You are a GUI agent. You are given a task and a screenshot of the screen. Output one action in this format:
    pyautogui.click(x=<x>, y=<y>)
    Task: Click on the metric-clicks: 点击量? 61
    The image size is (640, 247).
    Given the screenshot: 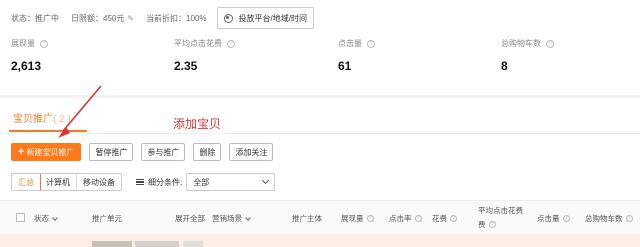 What is the action you would take?
    pyautogui.click(x=356, y=55)
    